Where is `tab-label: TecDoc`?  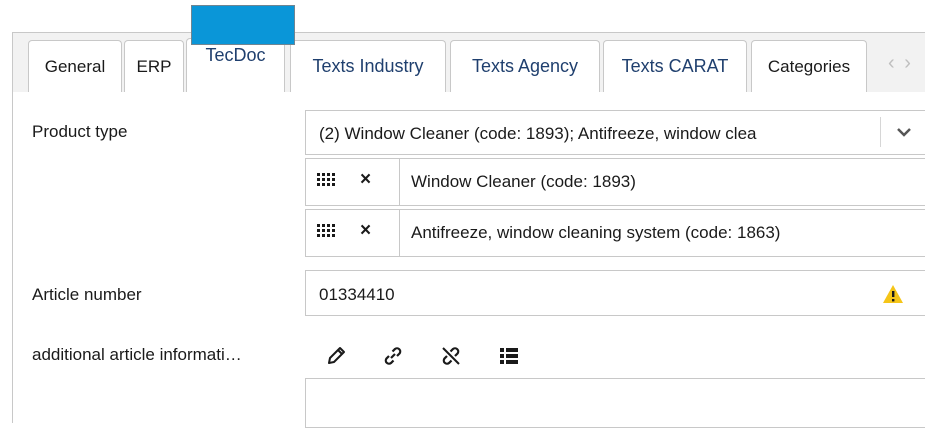 tab-label: TecDoc is located at coordinates (235, 55).